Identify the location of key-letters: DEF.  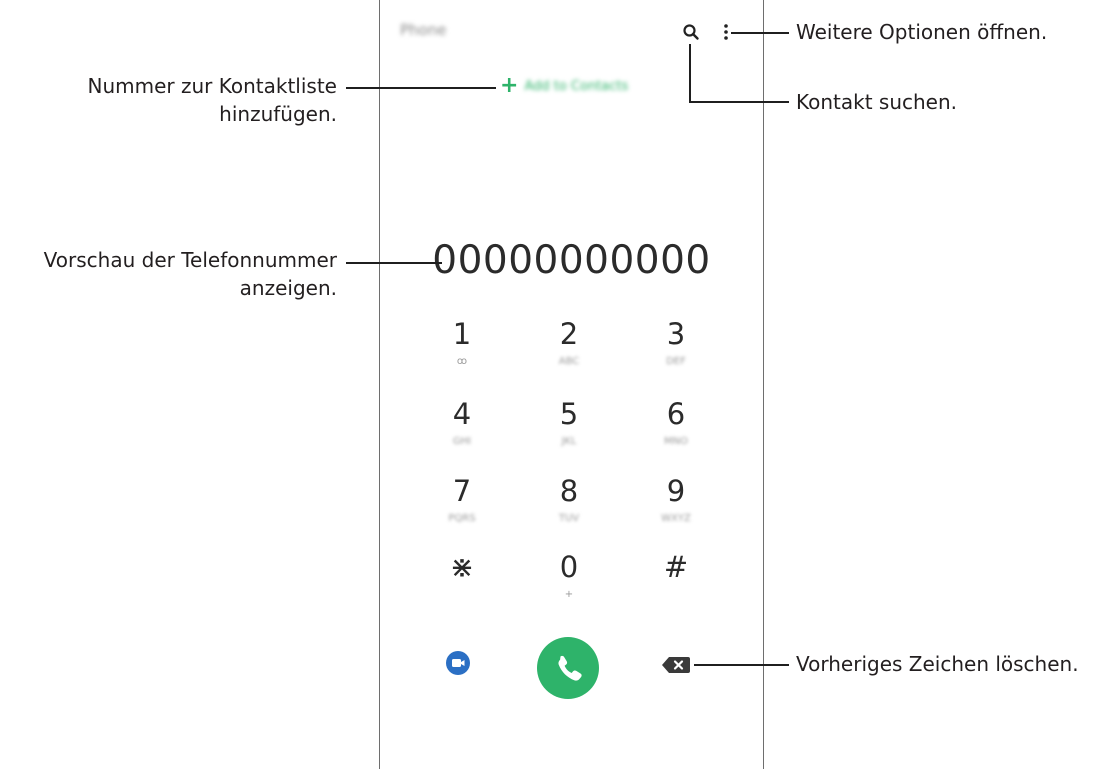
(676, 361).